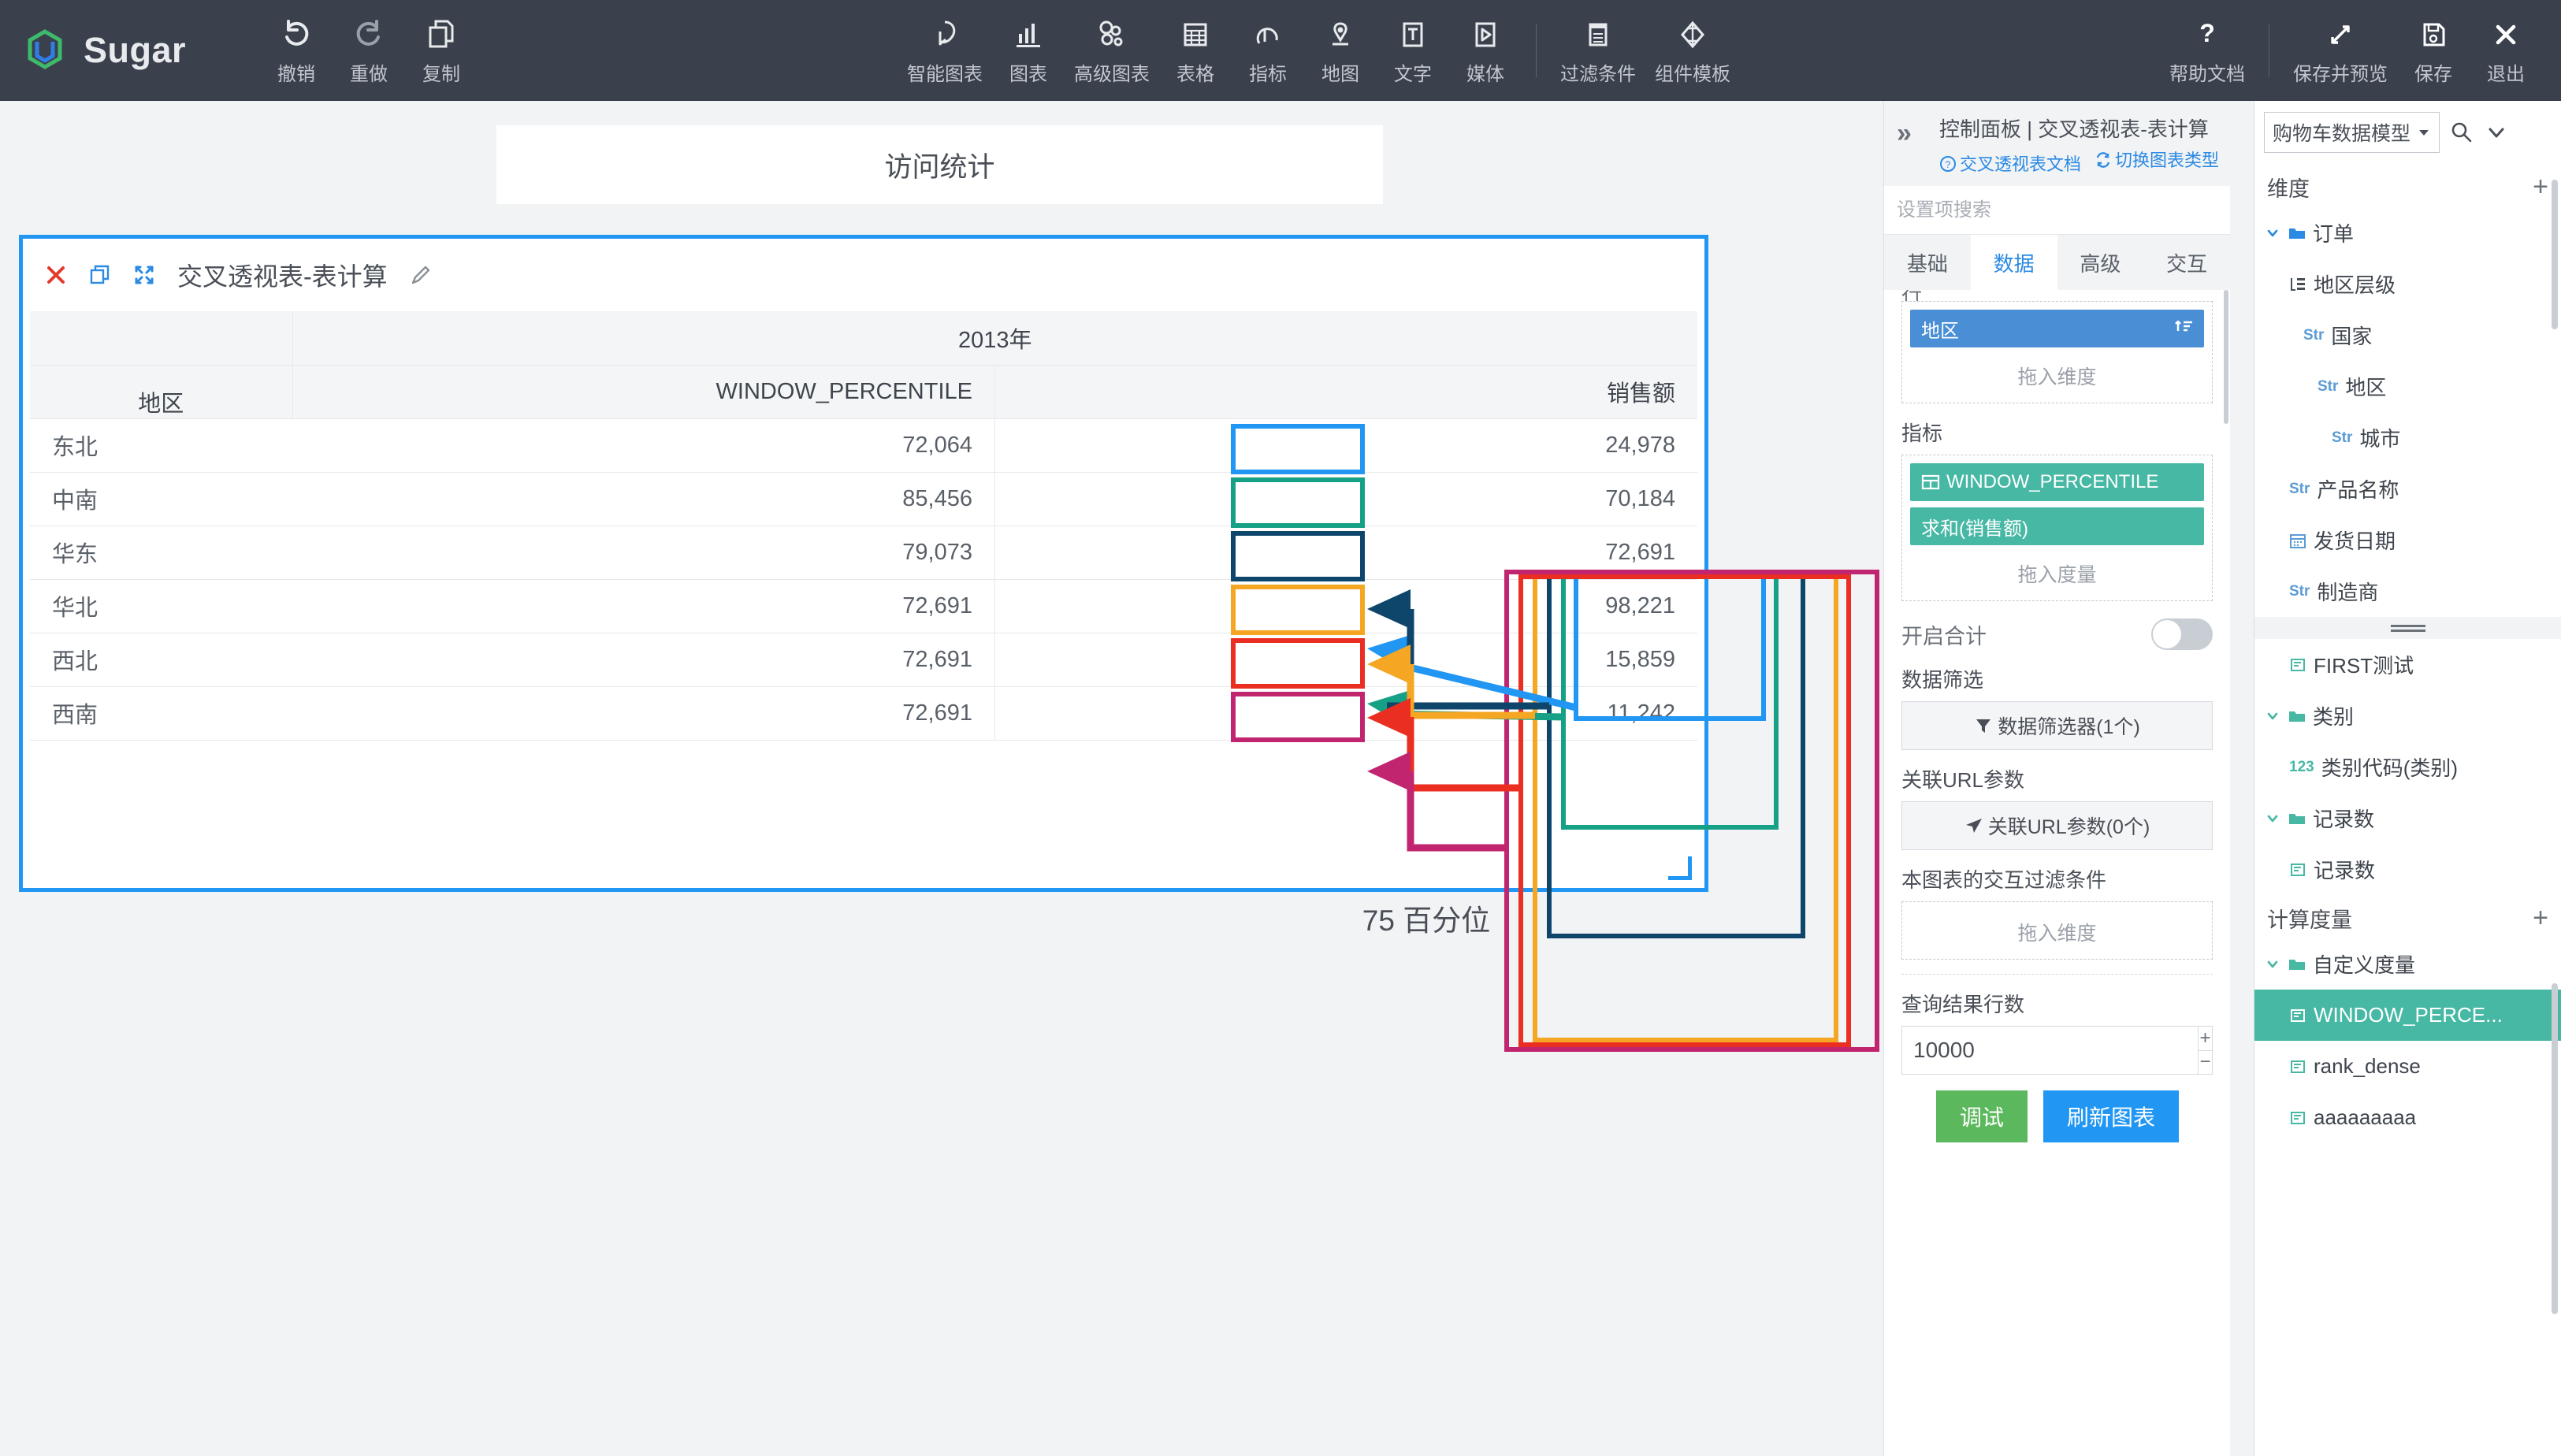 This screenshot has height=1456, width=2561. What do you see at coordinates (2408, 869) in the screenshot?
I see `tree-item-record-count: 记录数` at bounding box center [2408, 869].